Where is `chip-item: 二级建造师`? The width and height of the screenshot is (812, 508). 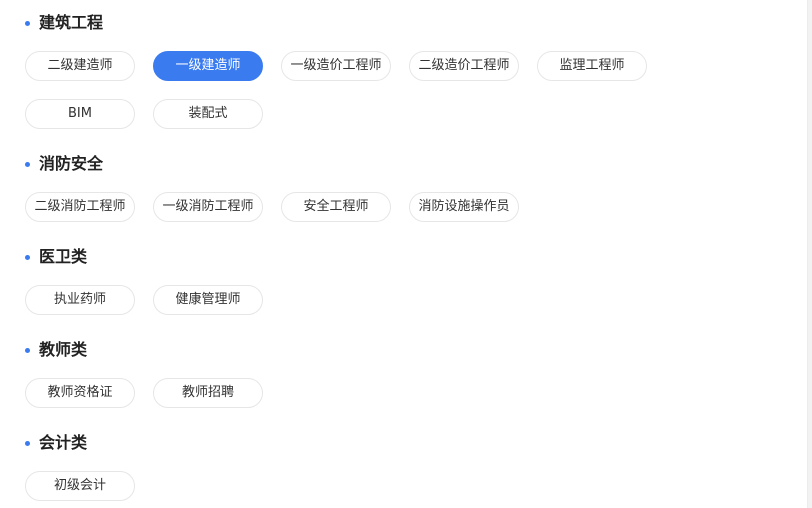 chip-item: 二级建造师 is located at coordinates (80, 66).